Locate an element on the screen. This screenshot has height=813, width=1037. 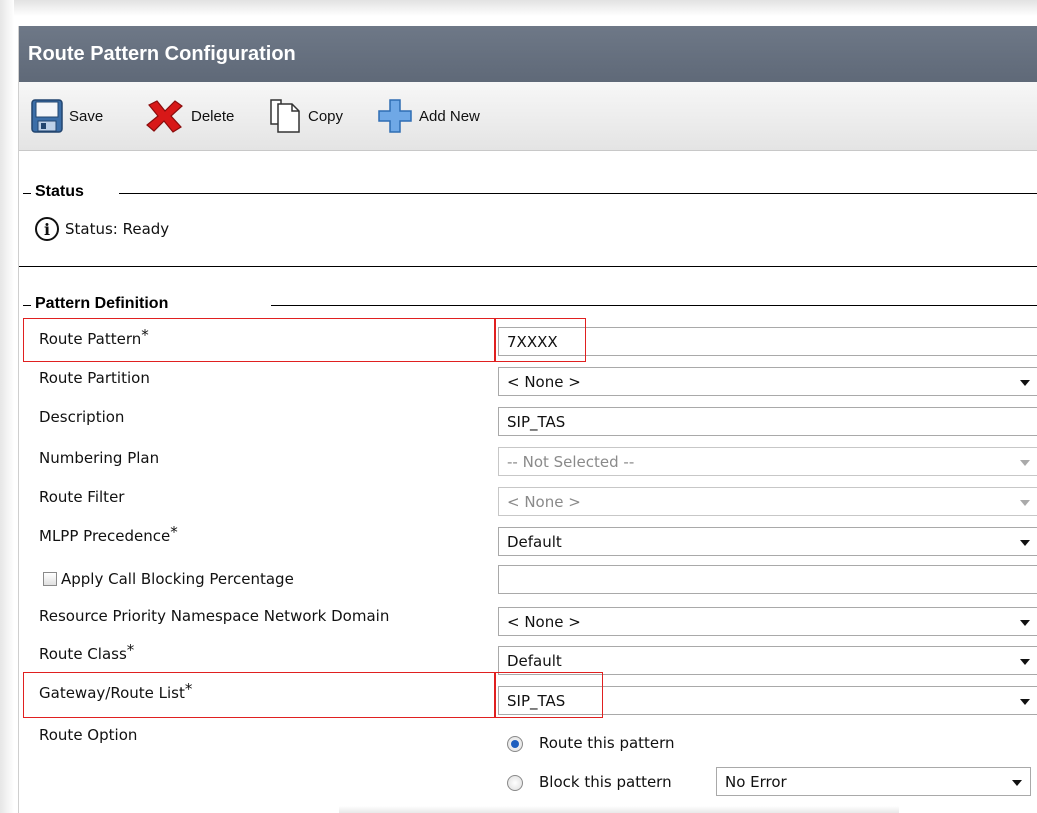
delete-x-icon is located at coordinates (165, 116).